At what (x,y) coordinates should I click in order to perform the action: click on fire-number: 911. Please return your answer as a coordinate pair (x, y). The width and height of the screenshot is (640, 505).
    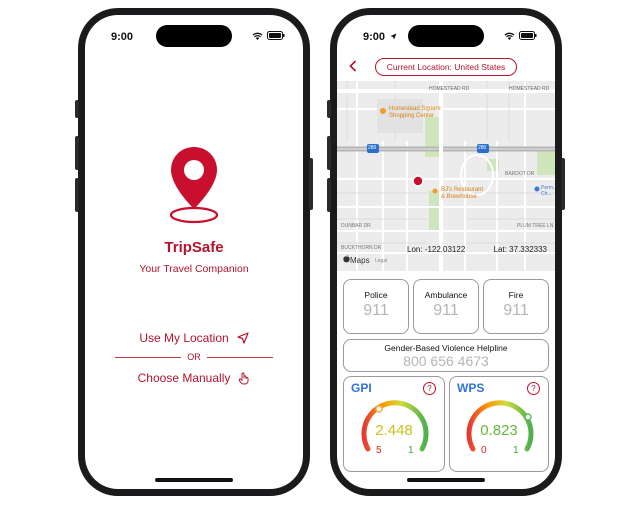
    Looking at the image, I should click on (516, 310).